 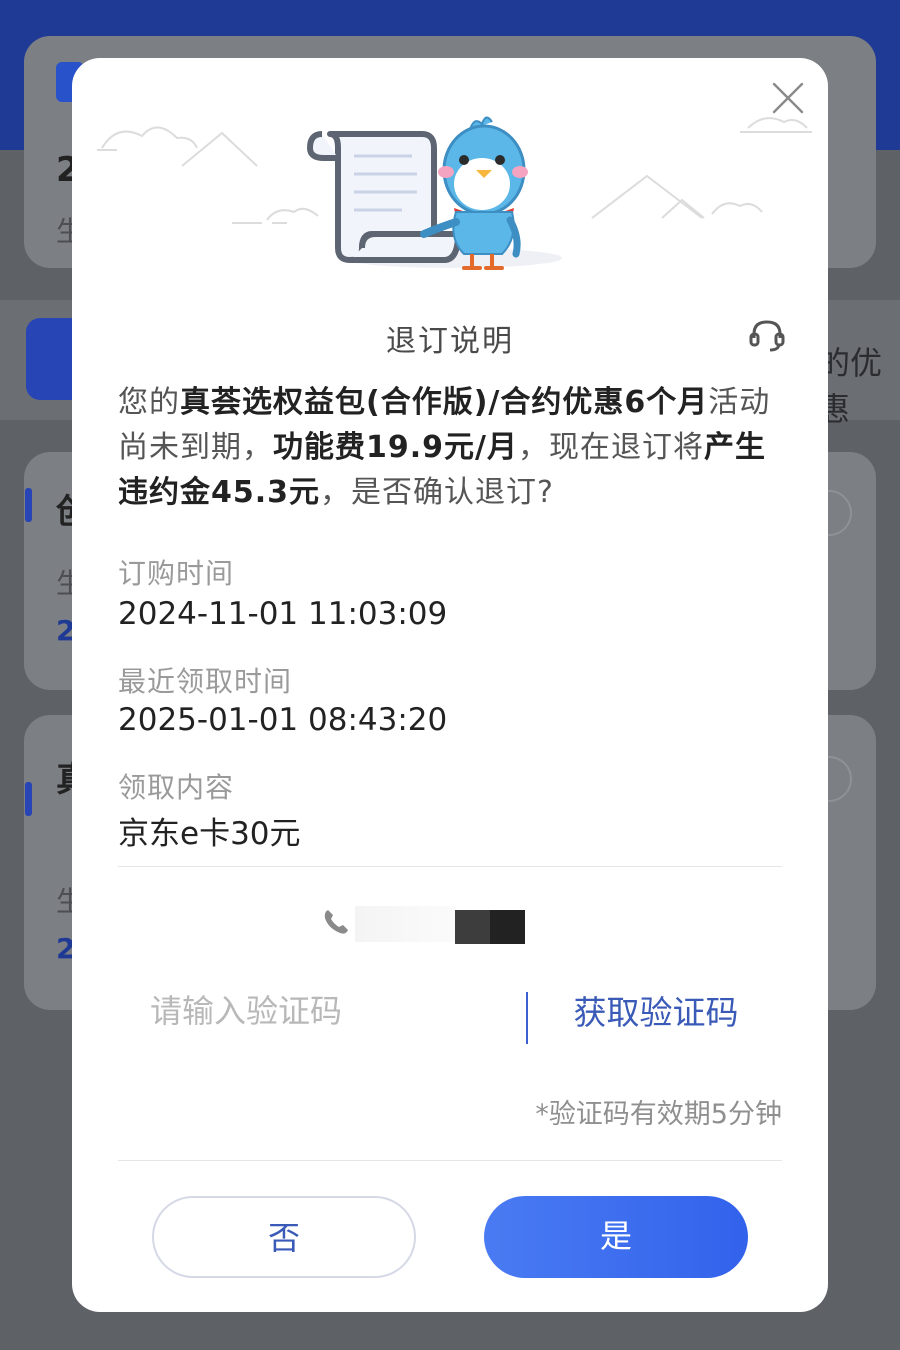 I want to click on last-claim-time-value: 2025-01-01 08:43:20, so click(x=283, y=720).